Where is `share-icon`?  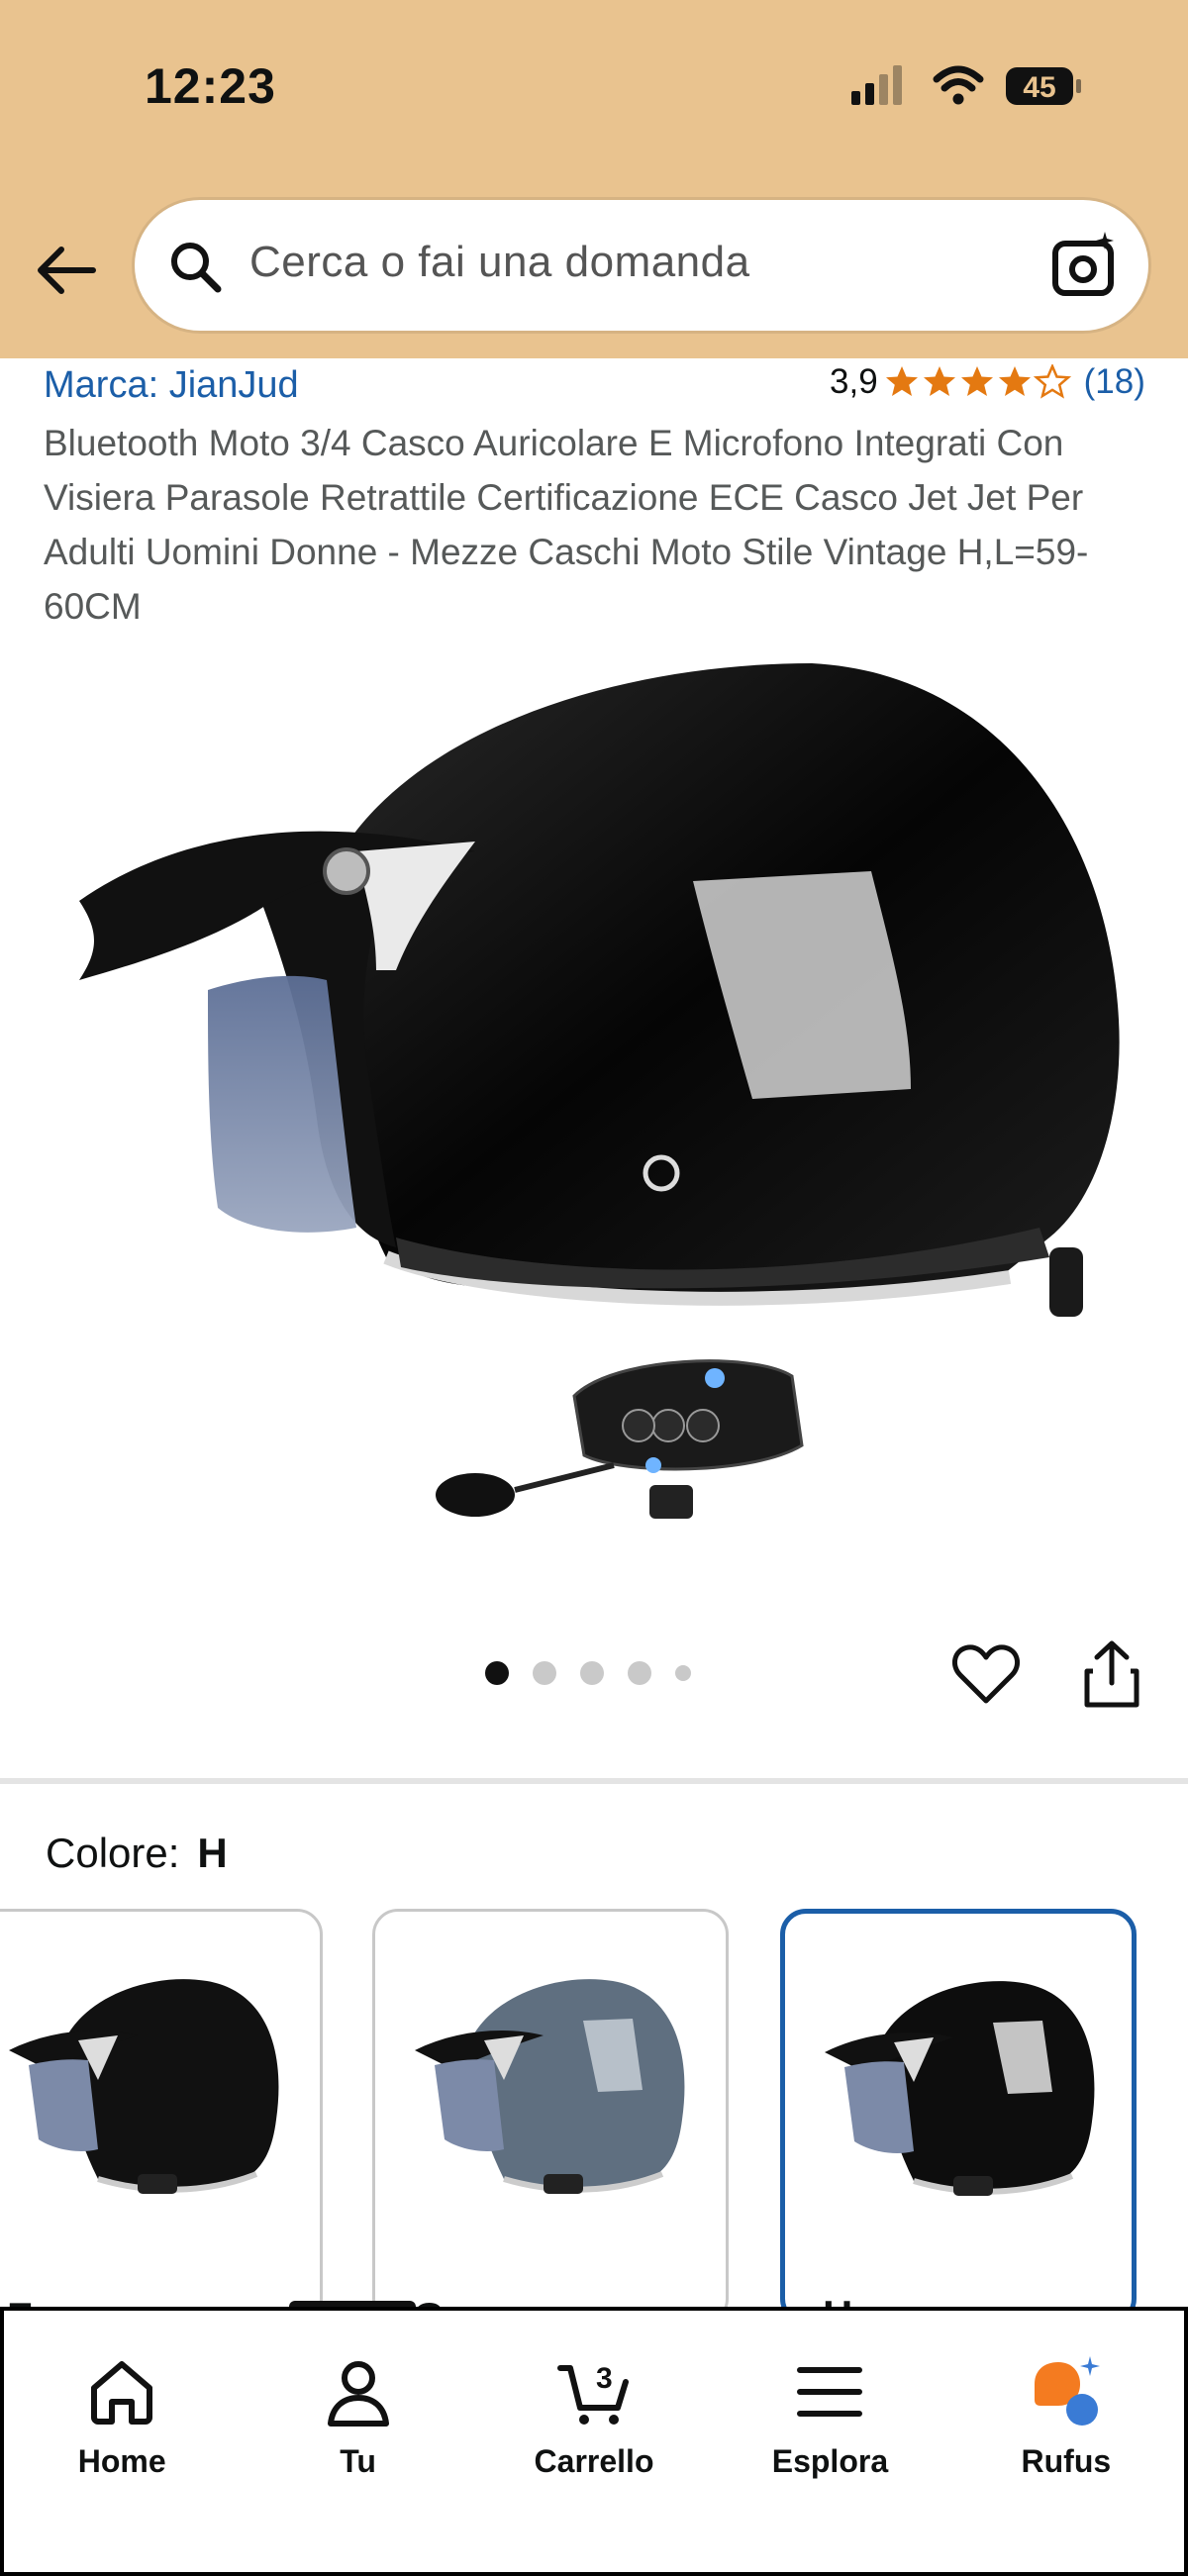
share-icon is located at coordinates (1111, 1675).